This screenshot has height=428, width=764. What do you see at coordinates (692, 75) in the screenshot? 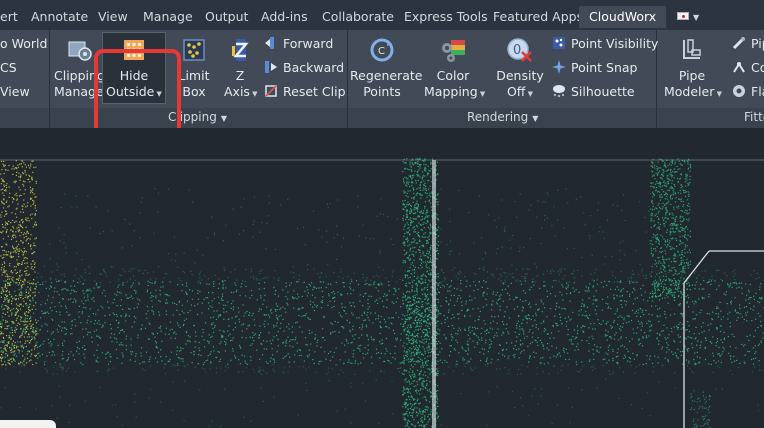
I see `pipe-modeler-label-1: Pipe` at bounding box center [692, 75].